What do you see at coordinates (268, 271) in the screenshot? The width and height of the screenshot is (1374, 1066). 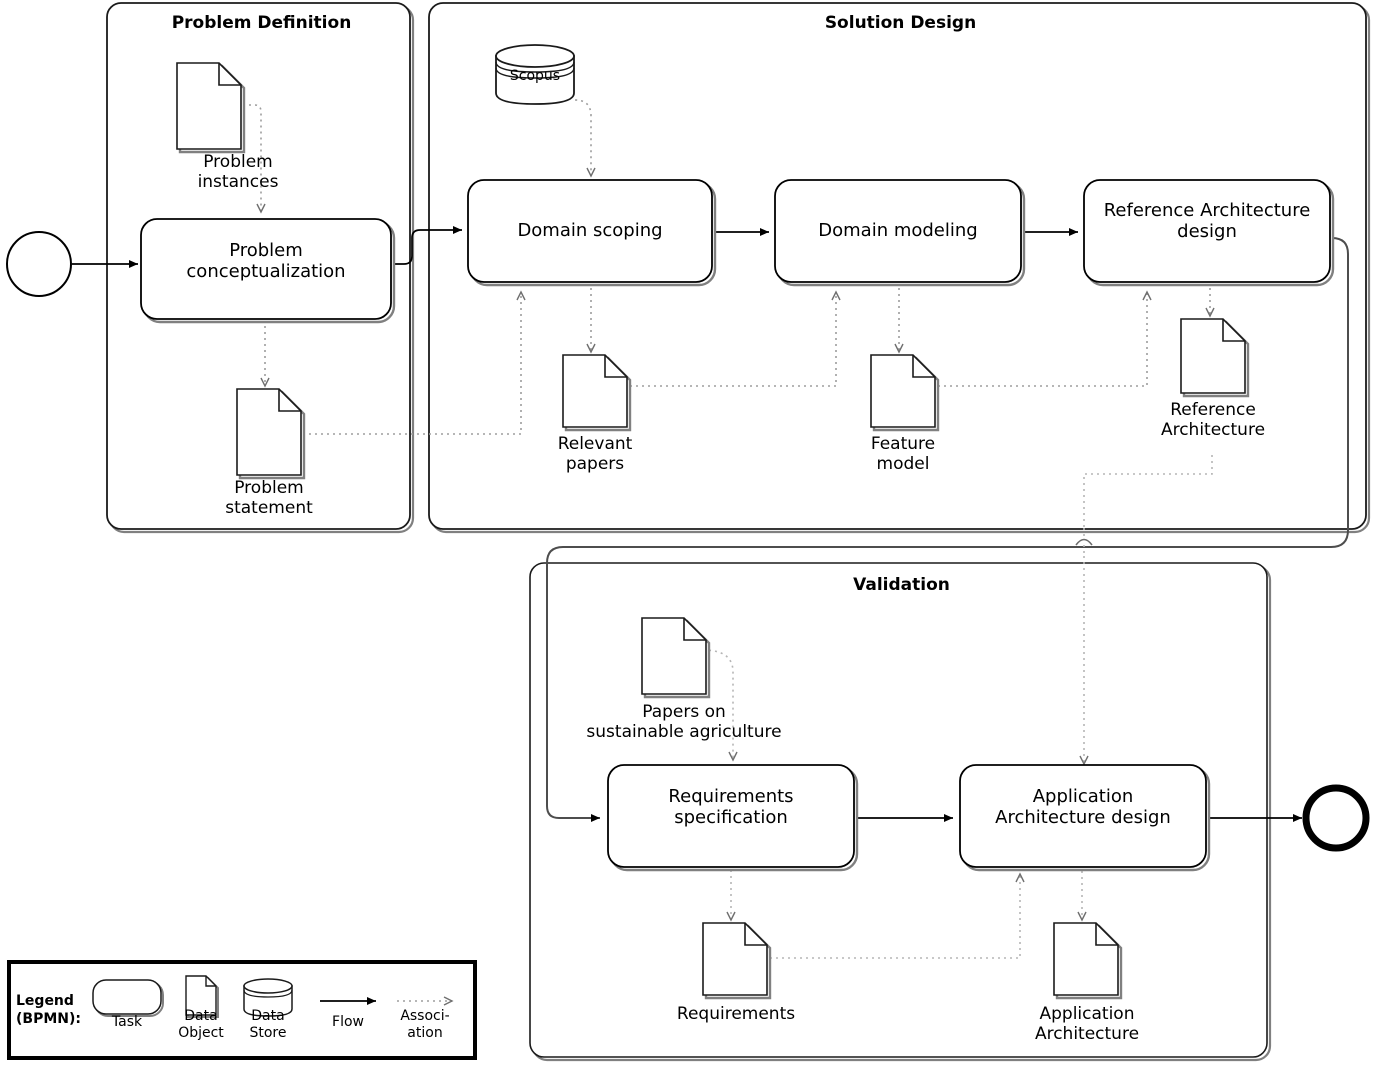 I see `task-problem-conceptualization` at bounding box center [268, 271].